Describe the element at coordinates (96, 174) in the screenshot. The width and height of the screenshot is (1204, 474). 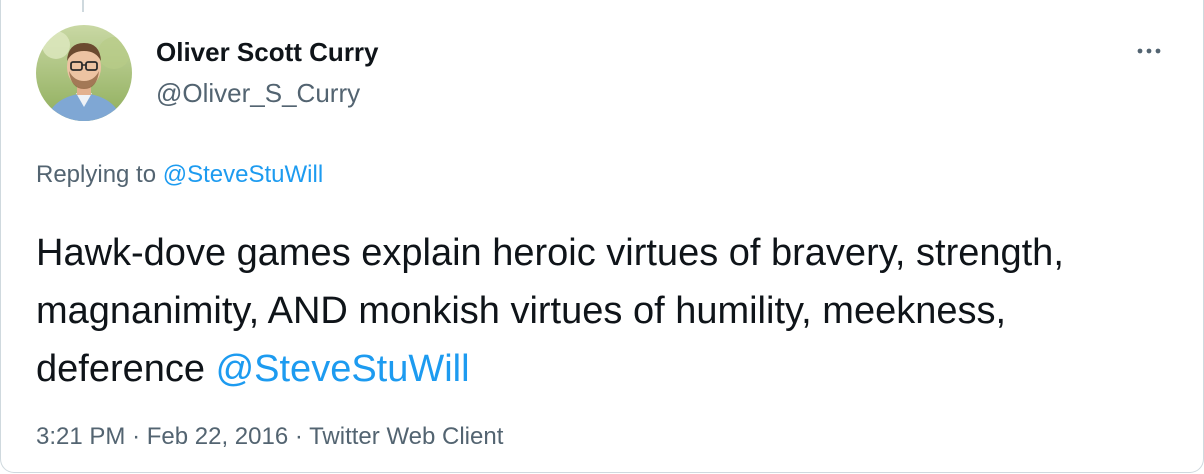
I see `replying-to-label: Replying to` at that location.